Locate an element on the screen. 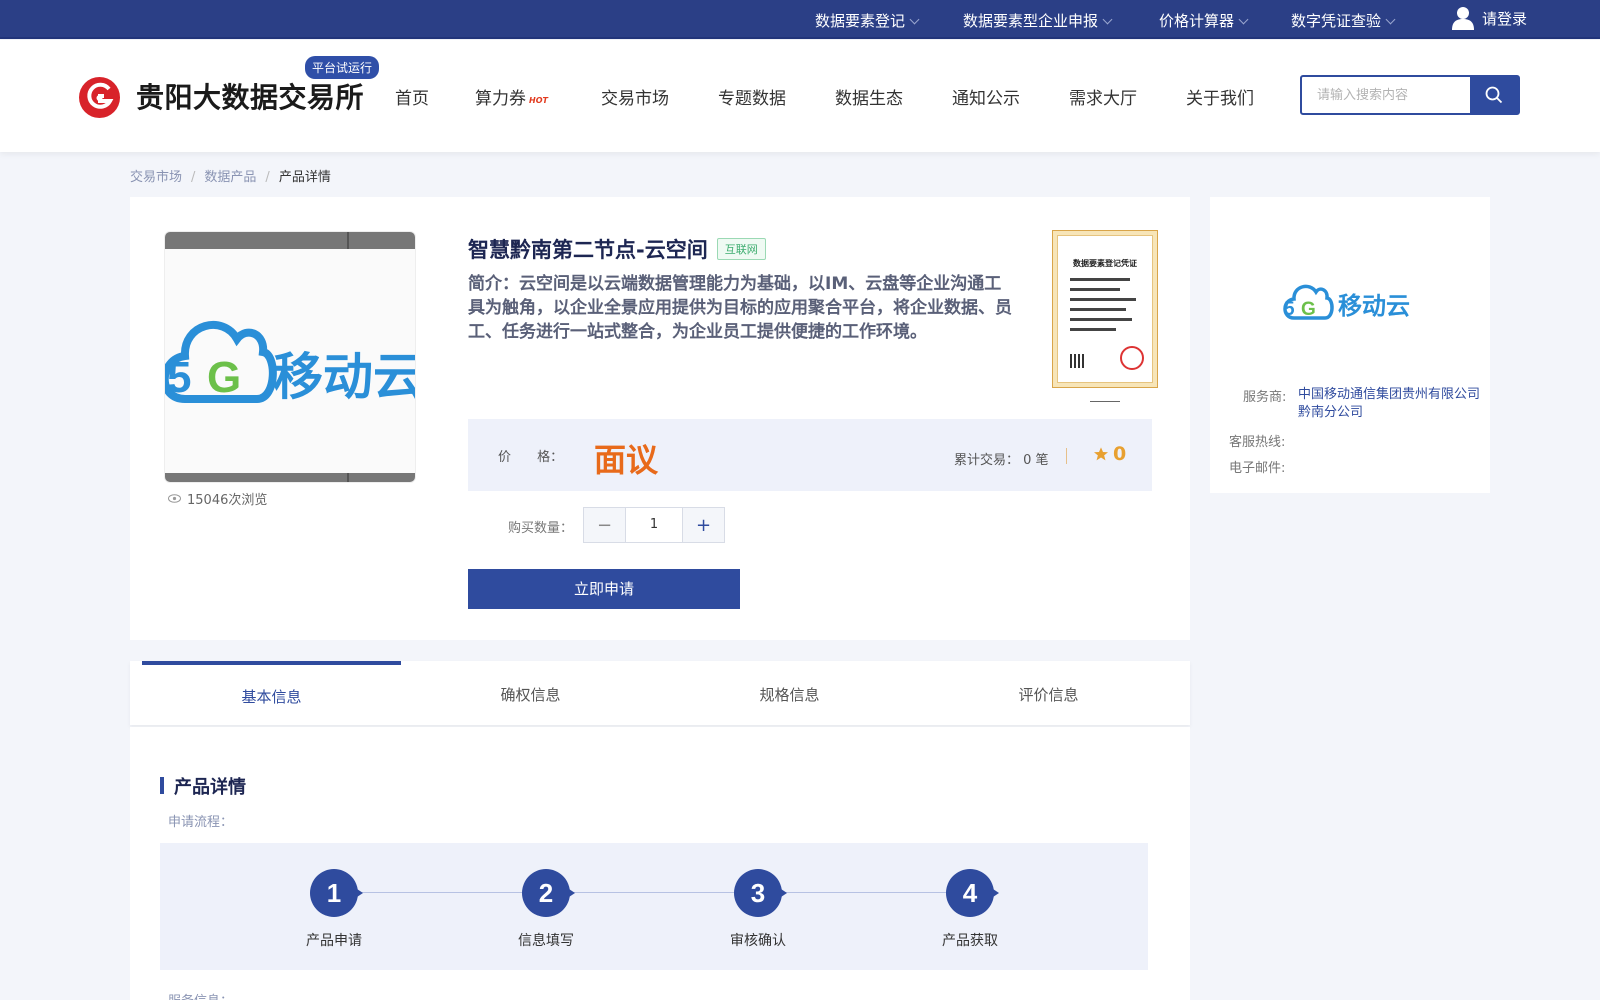 This screenshot has width=1600, height=1000. eye-icon is located at coordinates (174, 498).